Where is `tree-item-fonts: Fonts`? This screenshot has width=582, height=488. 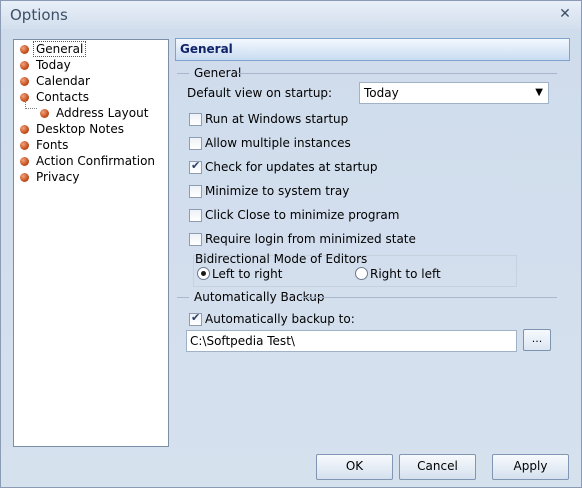 tree-item-fonts: Fonts is located at coordinates (44, 145).